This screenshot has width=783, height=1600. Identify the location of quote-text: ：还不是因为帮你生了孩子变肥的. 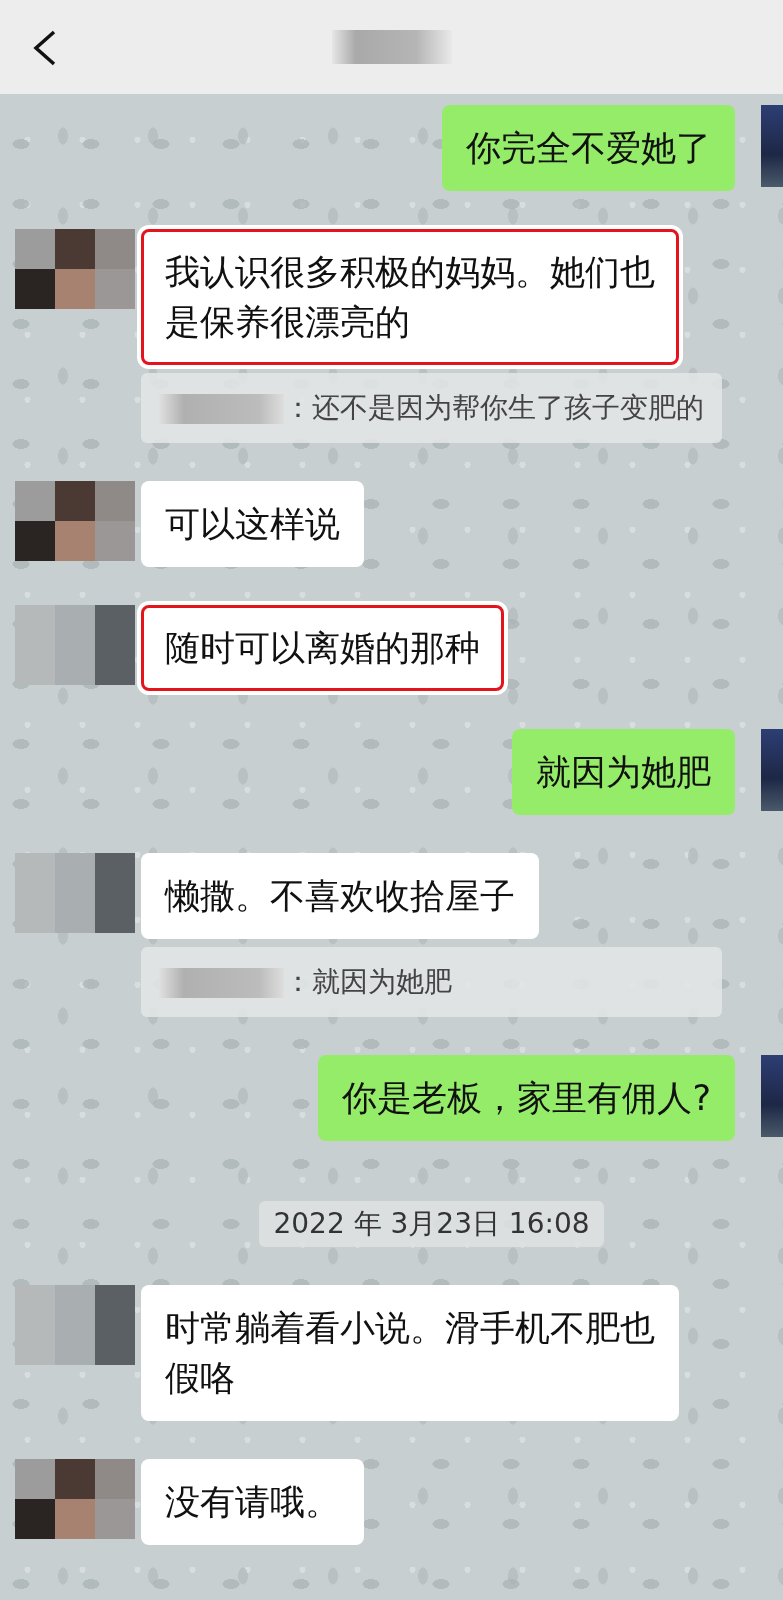
(494, 407).